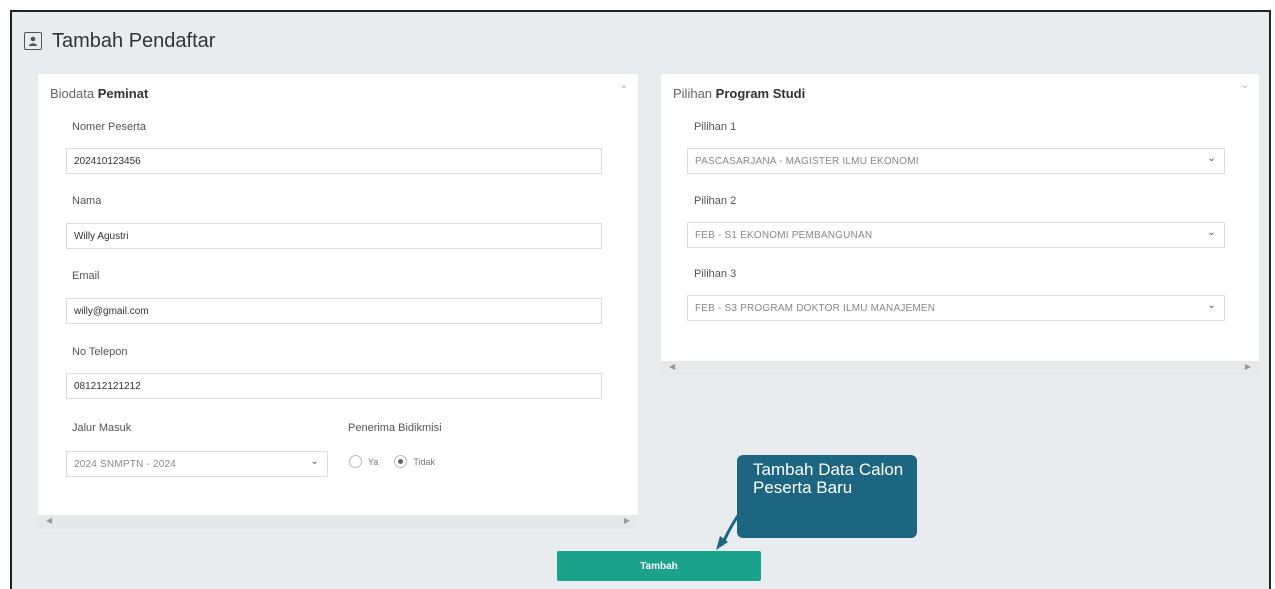  What do you see at coordinates (87, 201) in the screenshot?
I see `nama-label: Nama` at bounding box center [87, 201].